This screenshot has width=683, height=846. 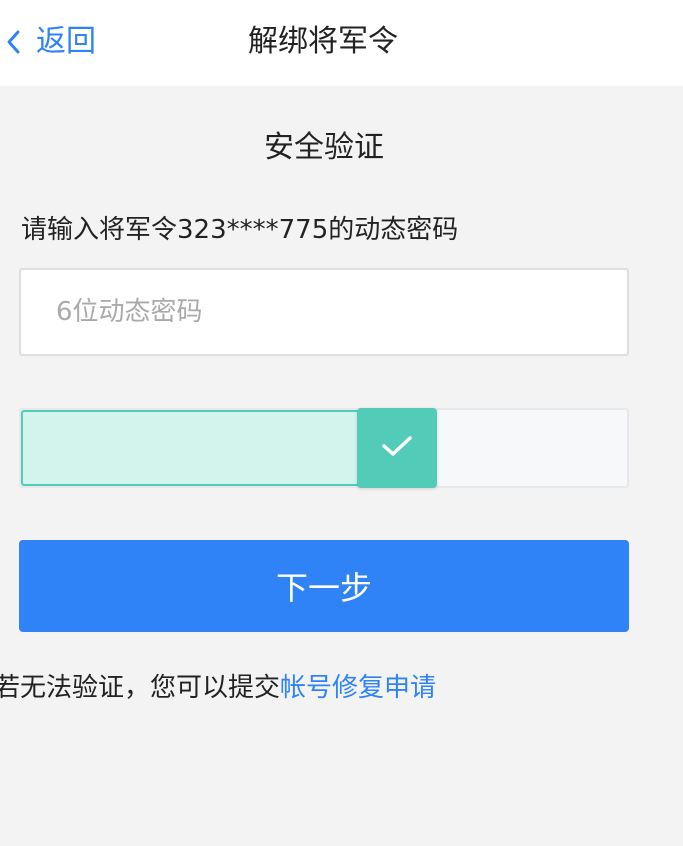 I want to click on section-title: 安全验证, so click(x=324, y=147).